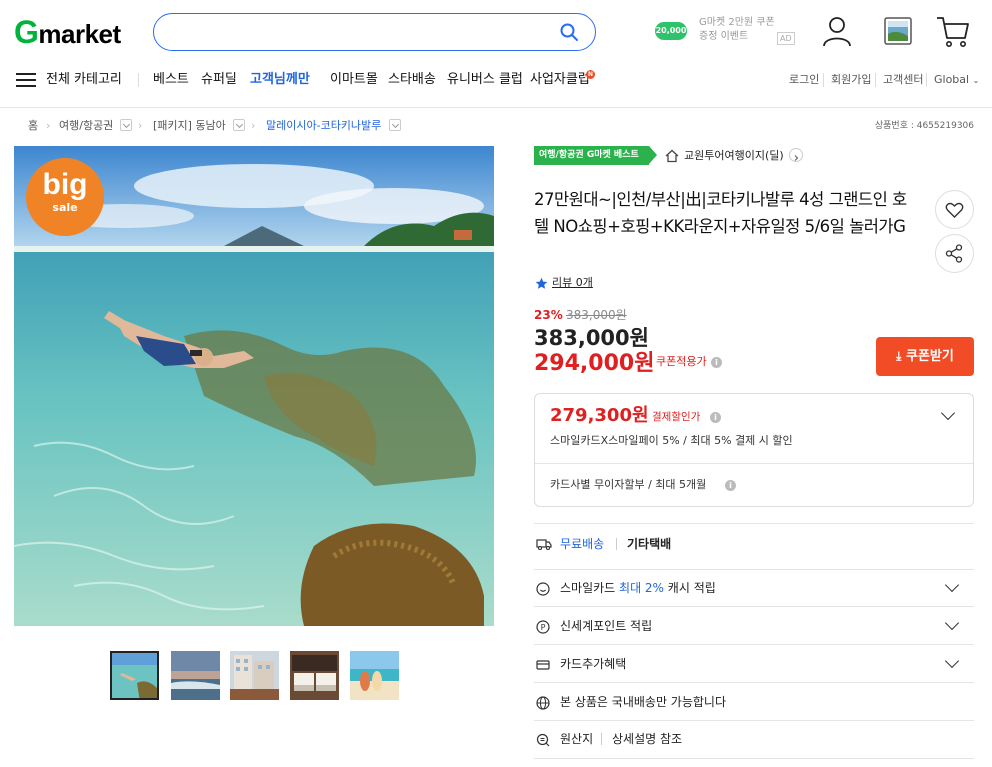 This screenshot has width=992, height=767. What do you see at coordinates (171, 80) in the screenshot?
I see `nav-best: 베스트` at bounding box center [171, 80].